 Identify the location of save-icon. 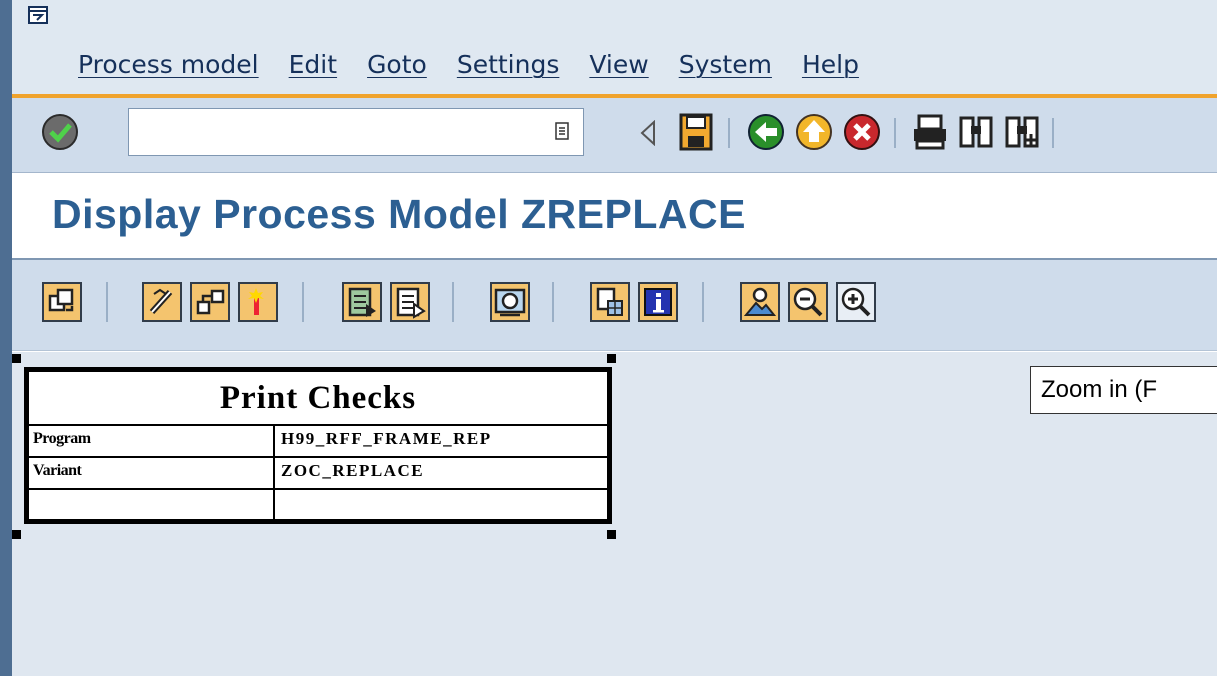
(696, 132).